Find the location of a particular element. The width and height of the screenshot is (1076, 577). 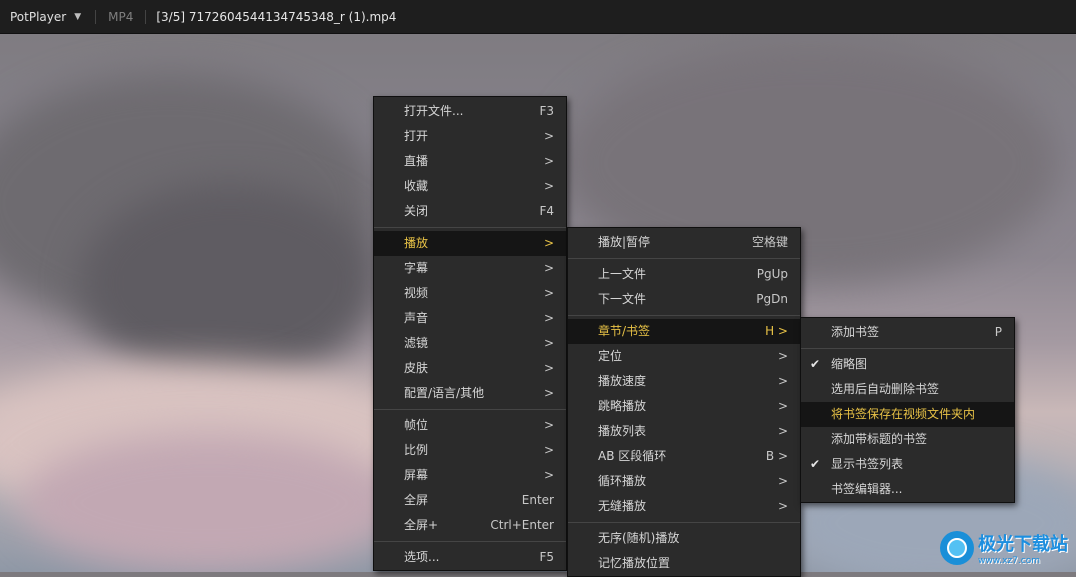

menu-item-seamless: 无缝播放 > is located at coordinates (684, 506).